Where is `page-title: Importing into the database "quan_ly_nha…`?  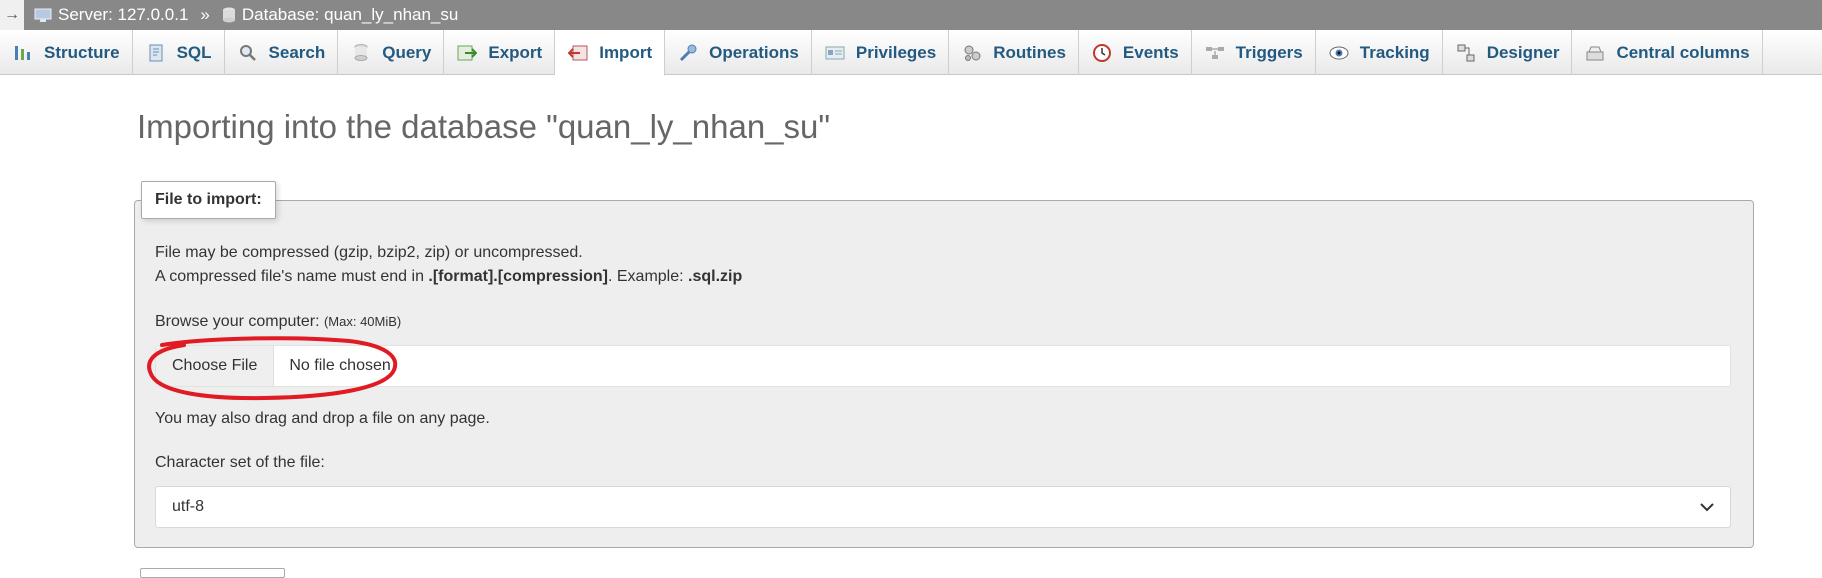 page-title: Importing into the database "quan_ly_nha… is located at coordinates (484, 126).